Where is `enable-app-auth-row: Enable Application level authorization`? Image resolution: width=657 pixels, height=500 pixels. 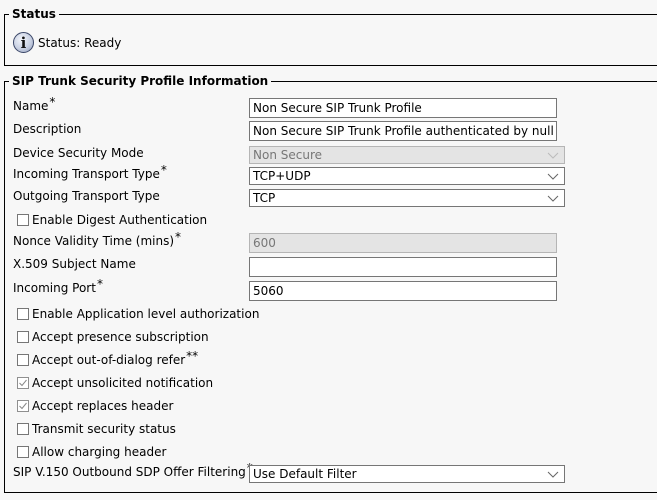
enable-app-auth-row: Enable Application level authorization is located at coordinates (138, 314).